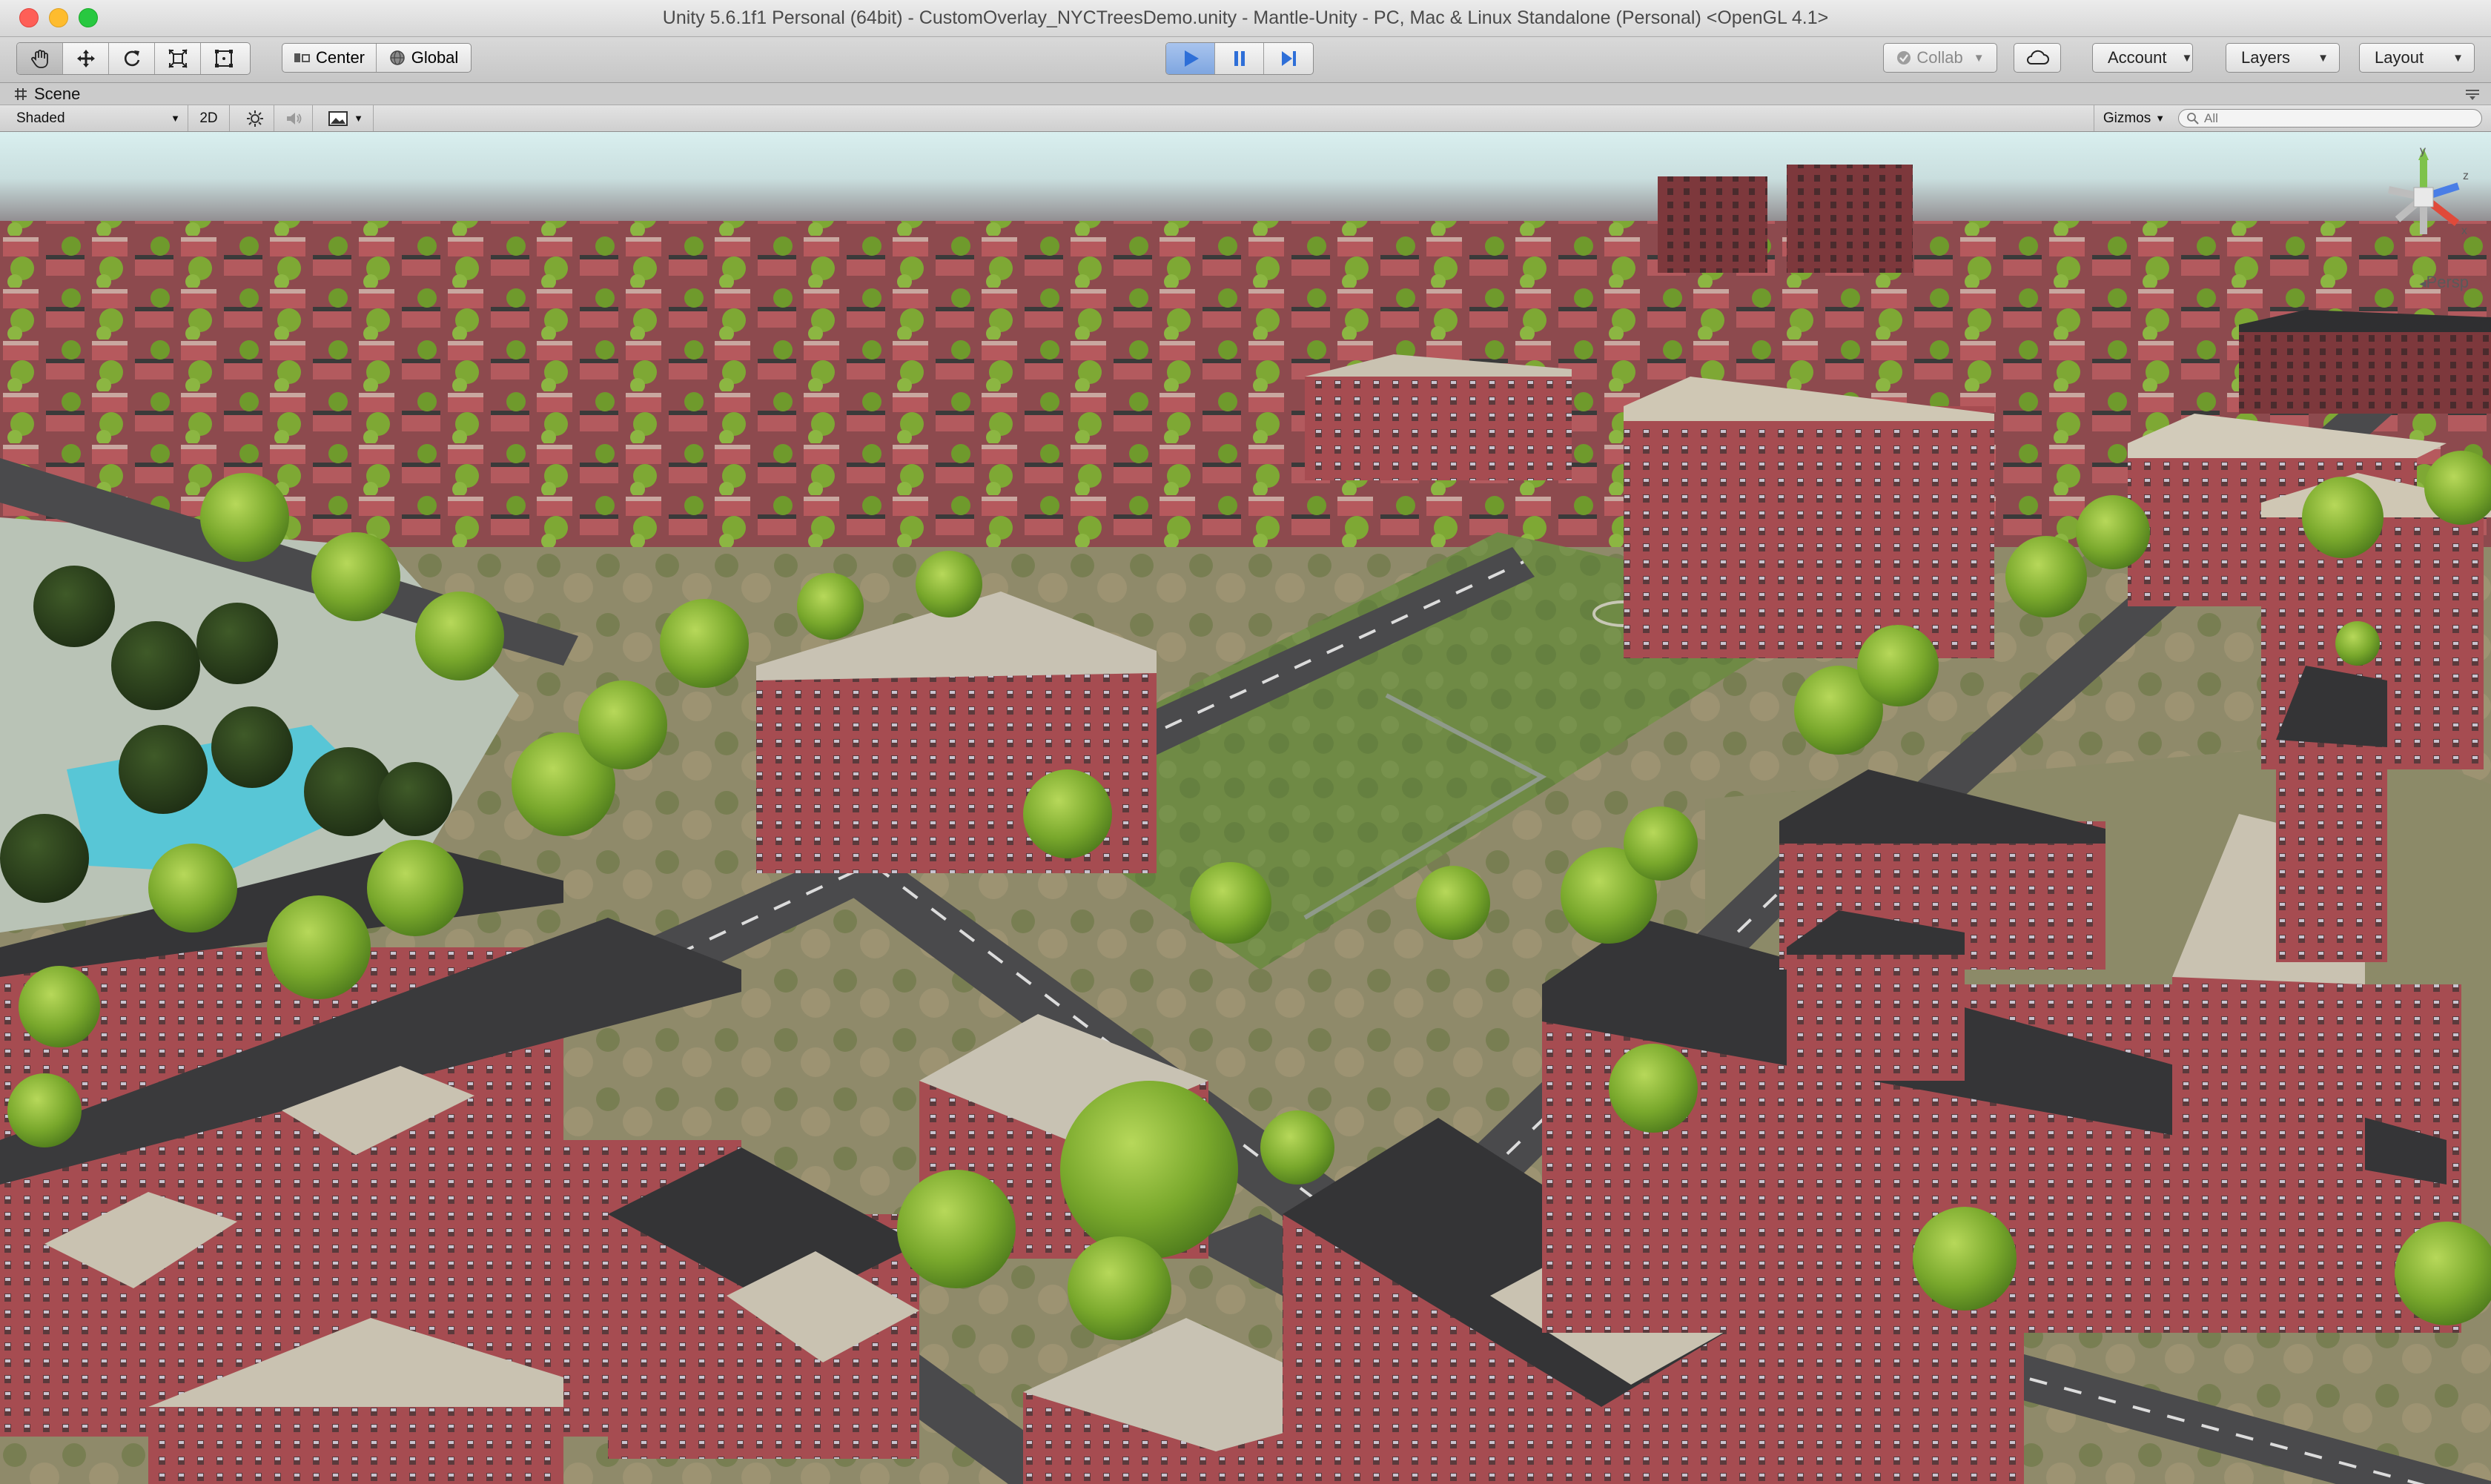 The image size is (2491, 1484). What do you see at coordinates (2447, 282) in the screenshot?
I see `projection-text: Persp` at bounding box center [2447, 282].